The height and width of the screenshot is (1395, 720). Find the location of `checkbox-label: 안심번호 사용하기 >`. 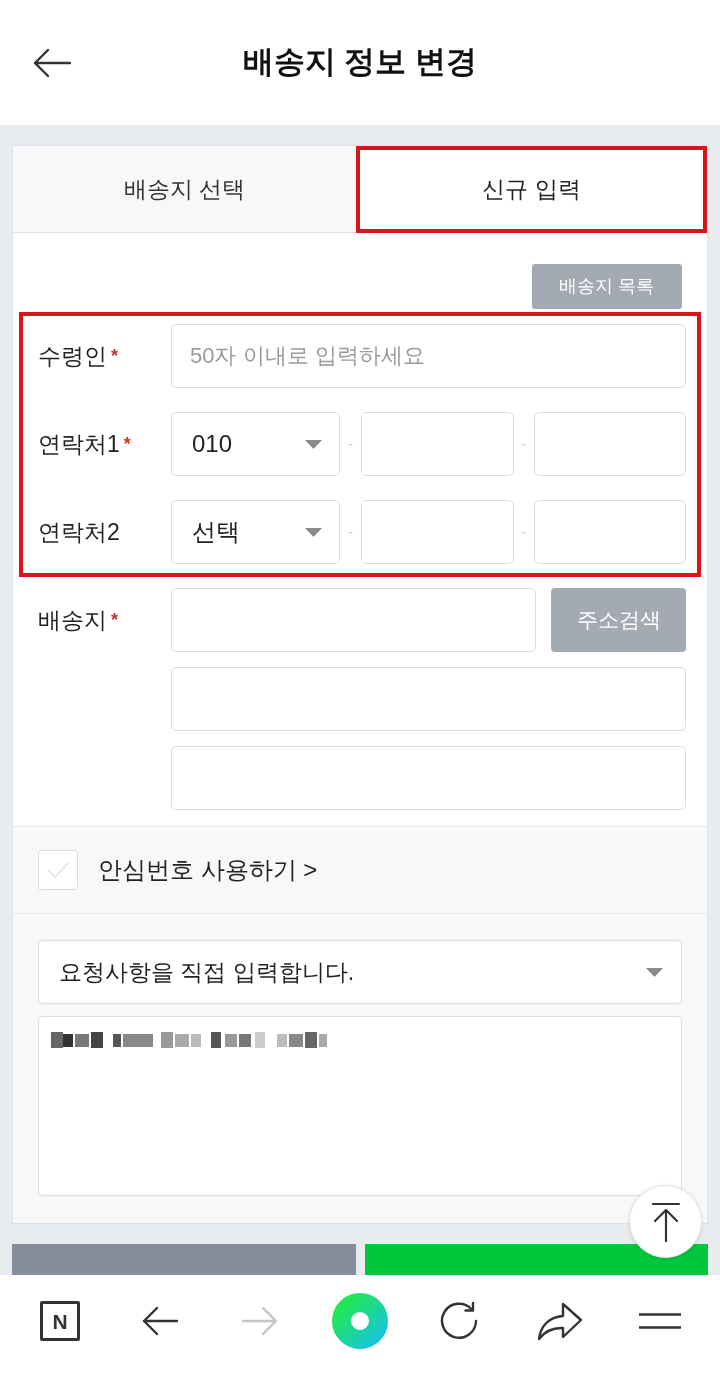

checkbox-label: 안심번호 사용하기 > is located at coordinates (208, 870).